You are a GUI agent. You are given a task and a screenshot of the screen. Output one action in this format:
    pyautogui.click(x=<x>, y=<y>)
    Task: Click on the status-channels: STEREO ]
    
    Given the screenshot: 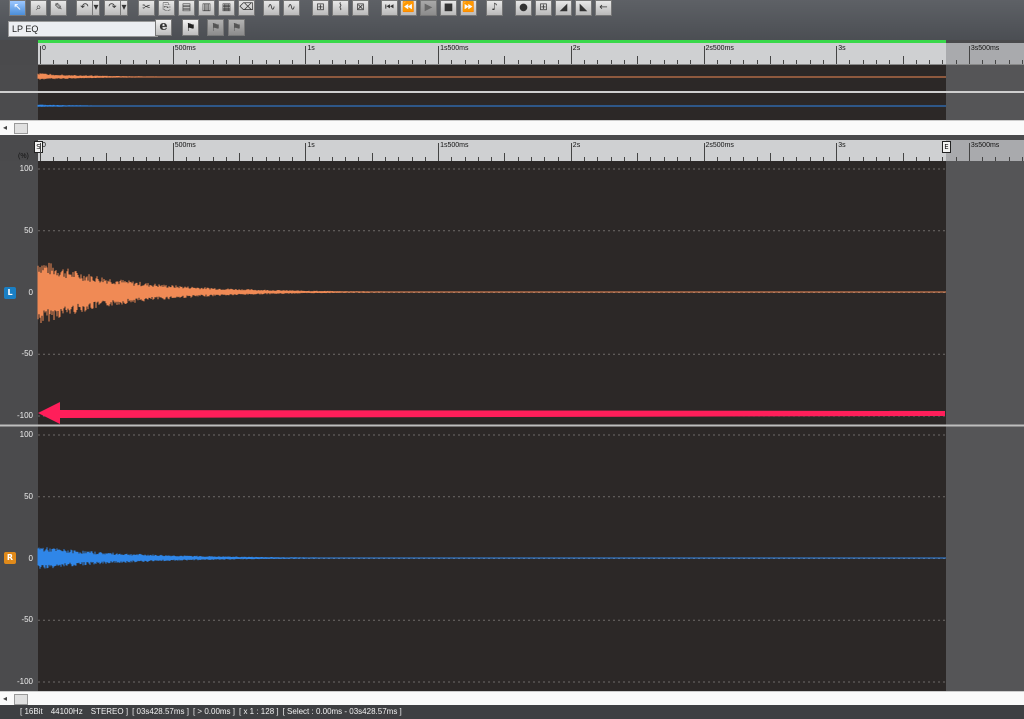 What is the action you would take?
    pyautogui.click(x=109, y=711)
    